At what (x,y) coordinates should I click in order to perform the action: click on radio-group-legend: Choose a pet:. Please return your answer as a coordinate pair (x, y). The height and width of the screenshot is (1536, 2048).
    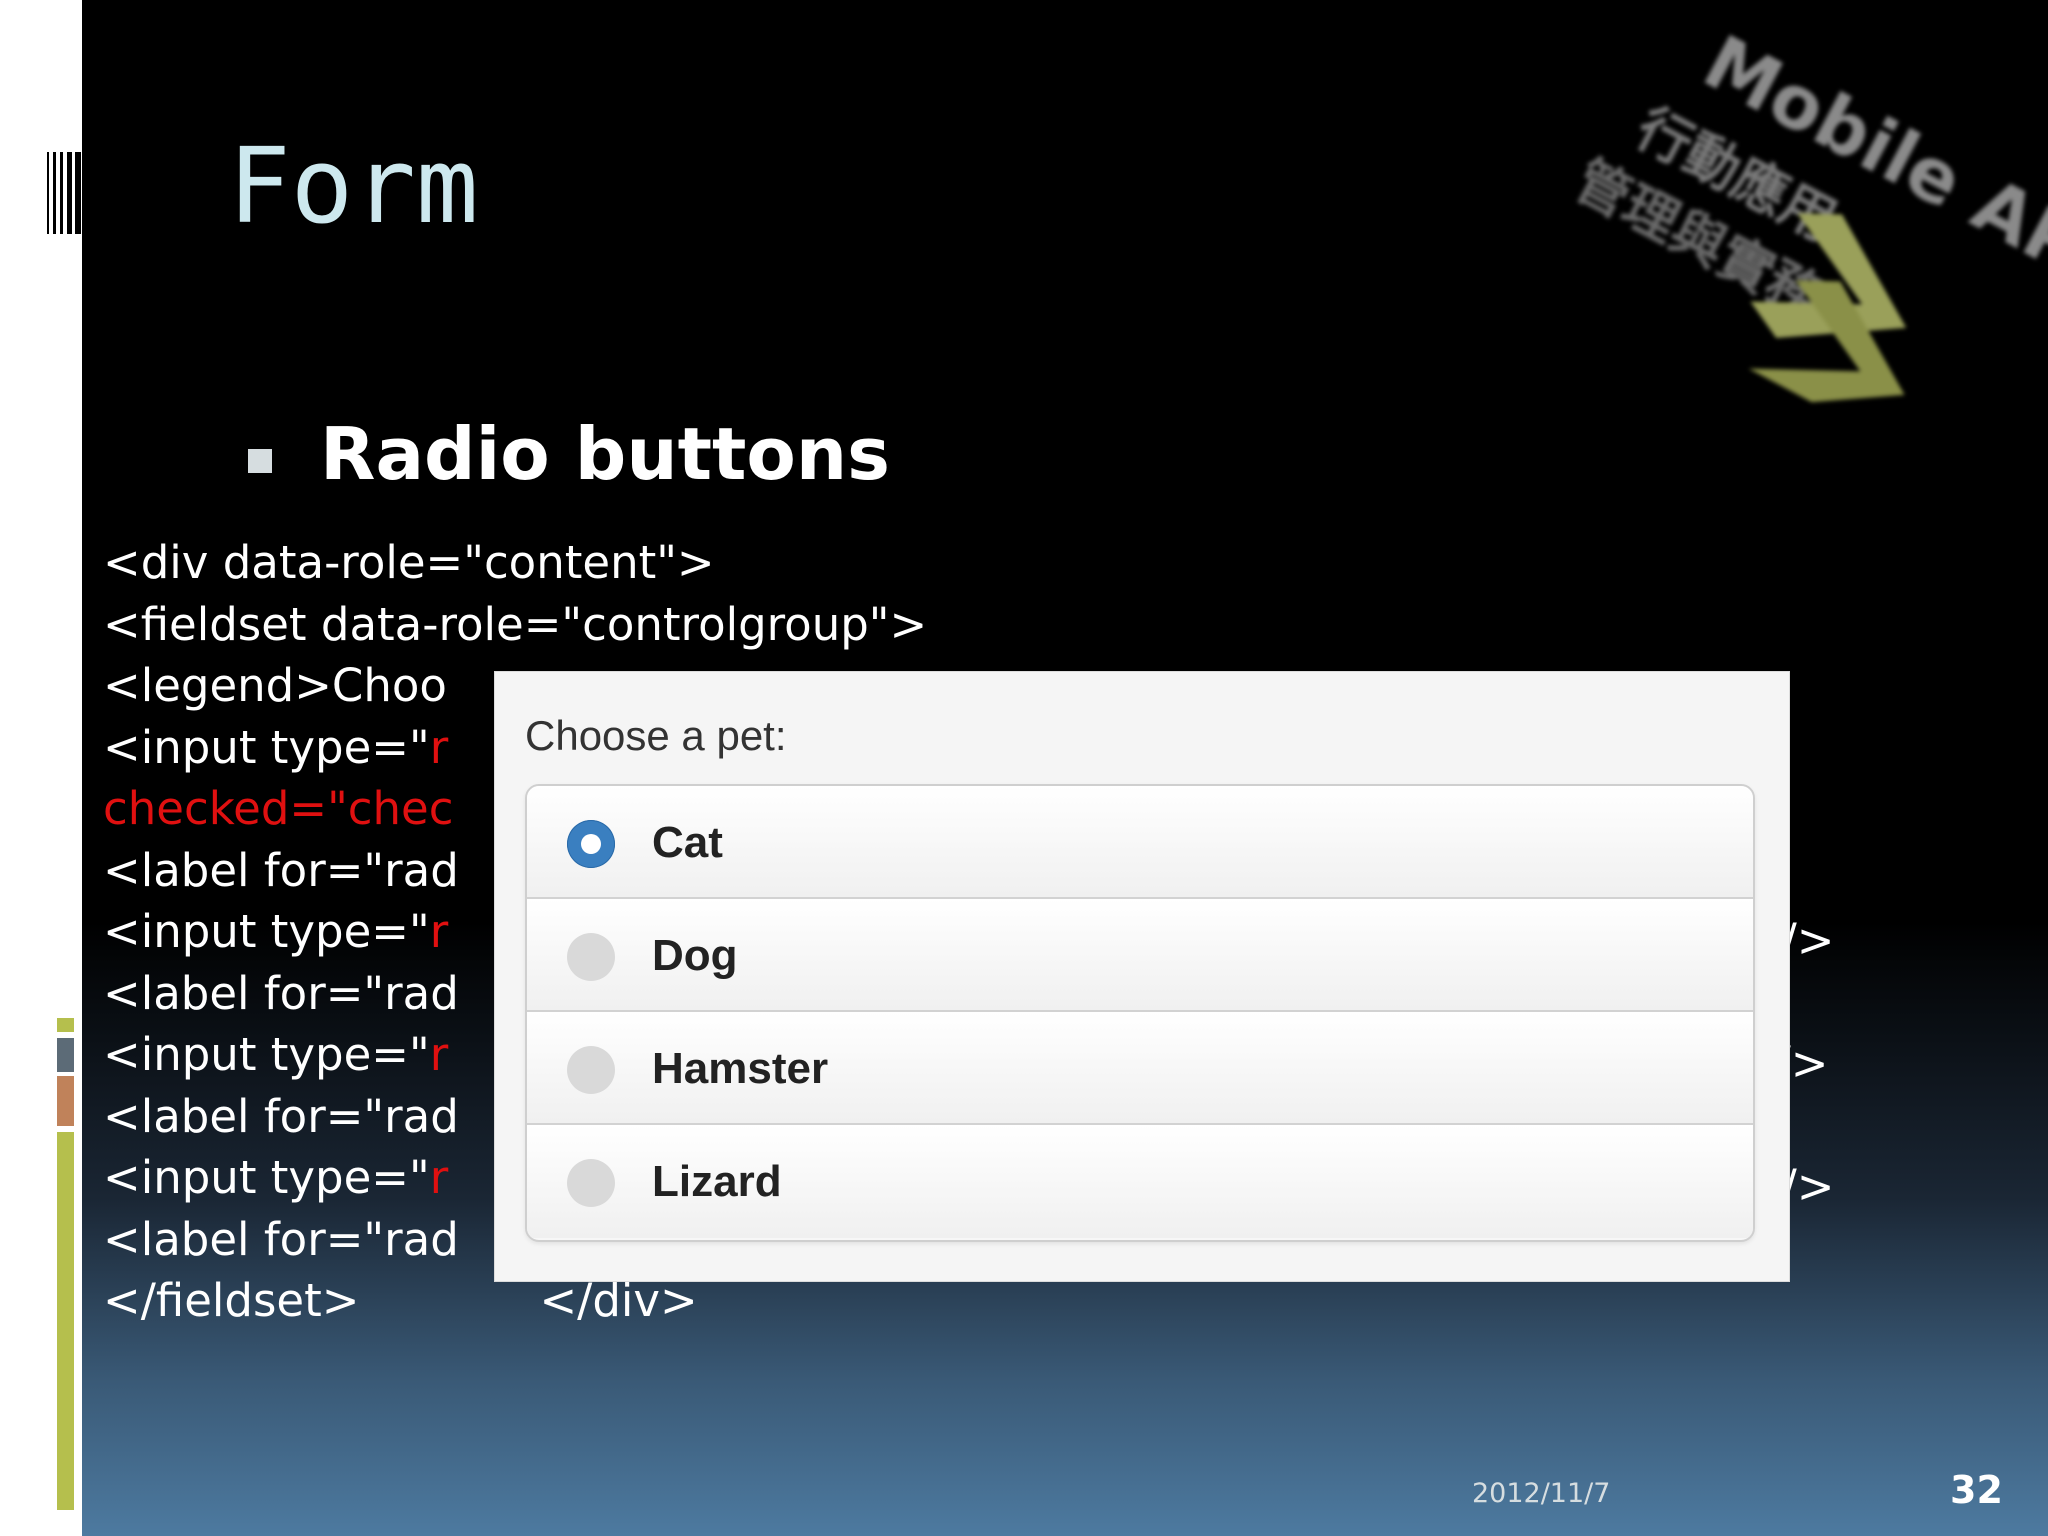
    Looking at the image, I should click on (656, 735).